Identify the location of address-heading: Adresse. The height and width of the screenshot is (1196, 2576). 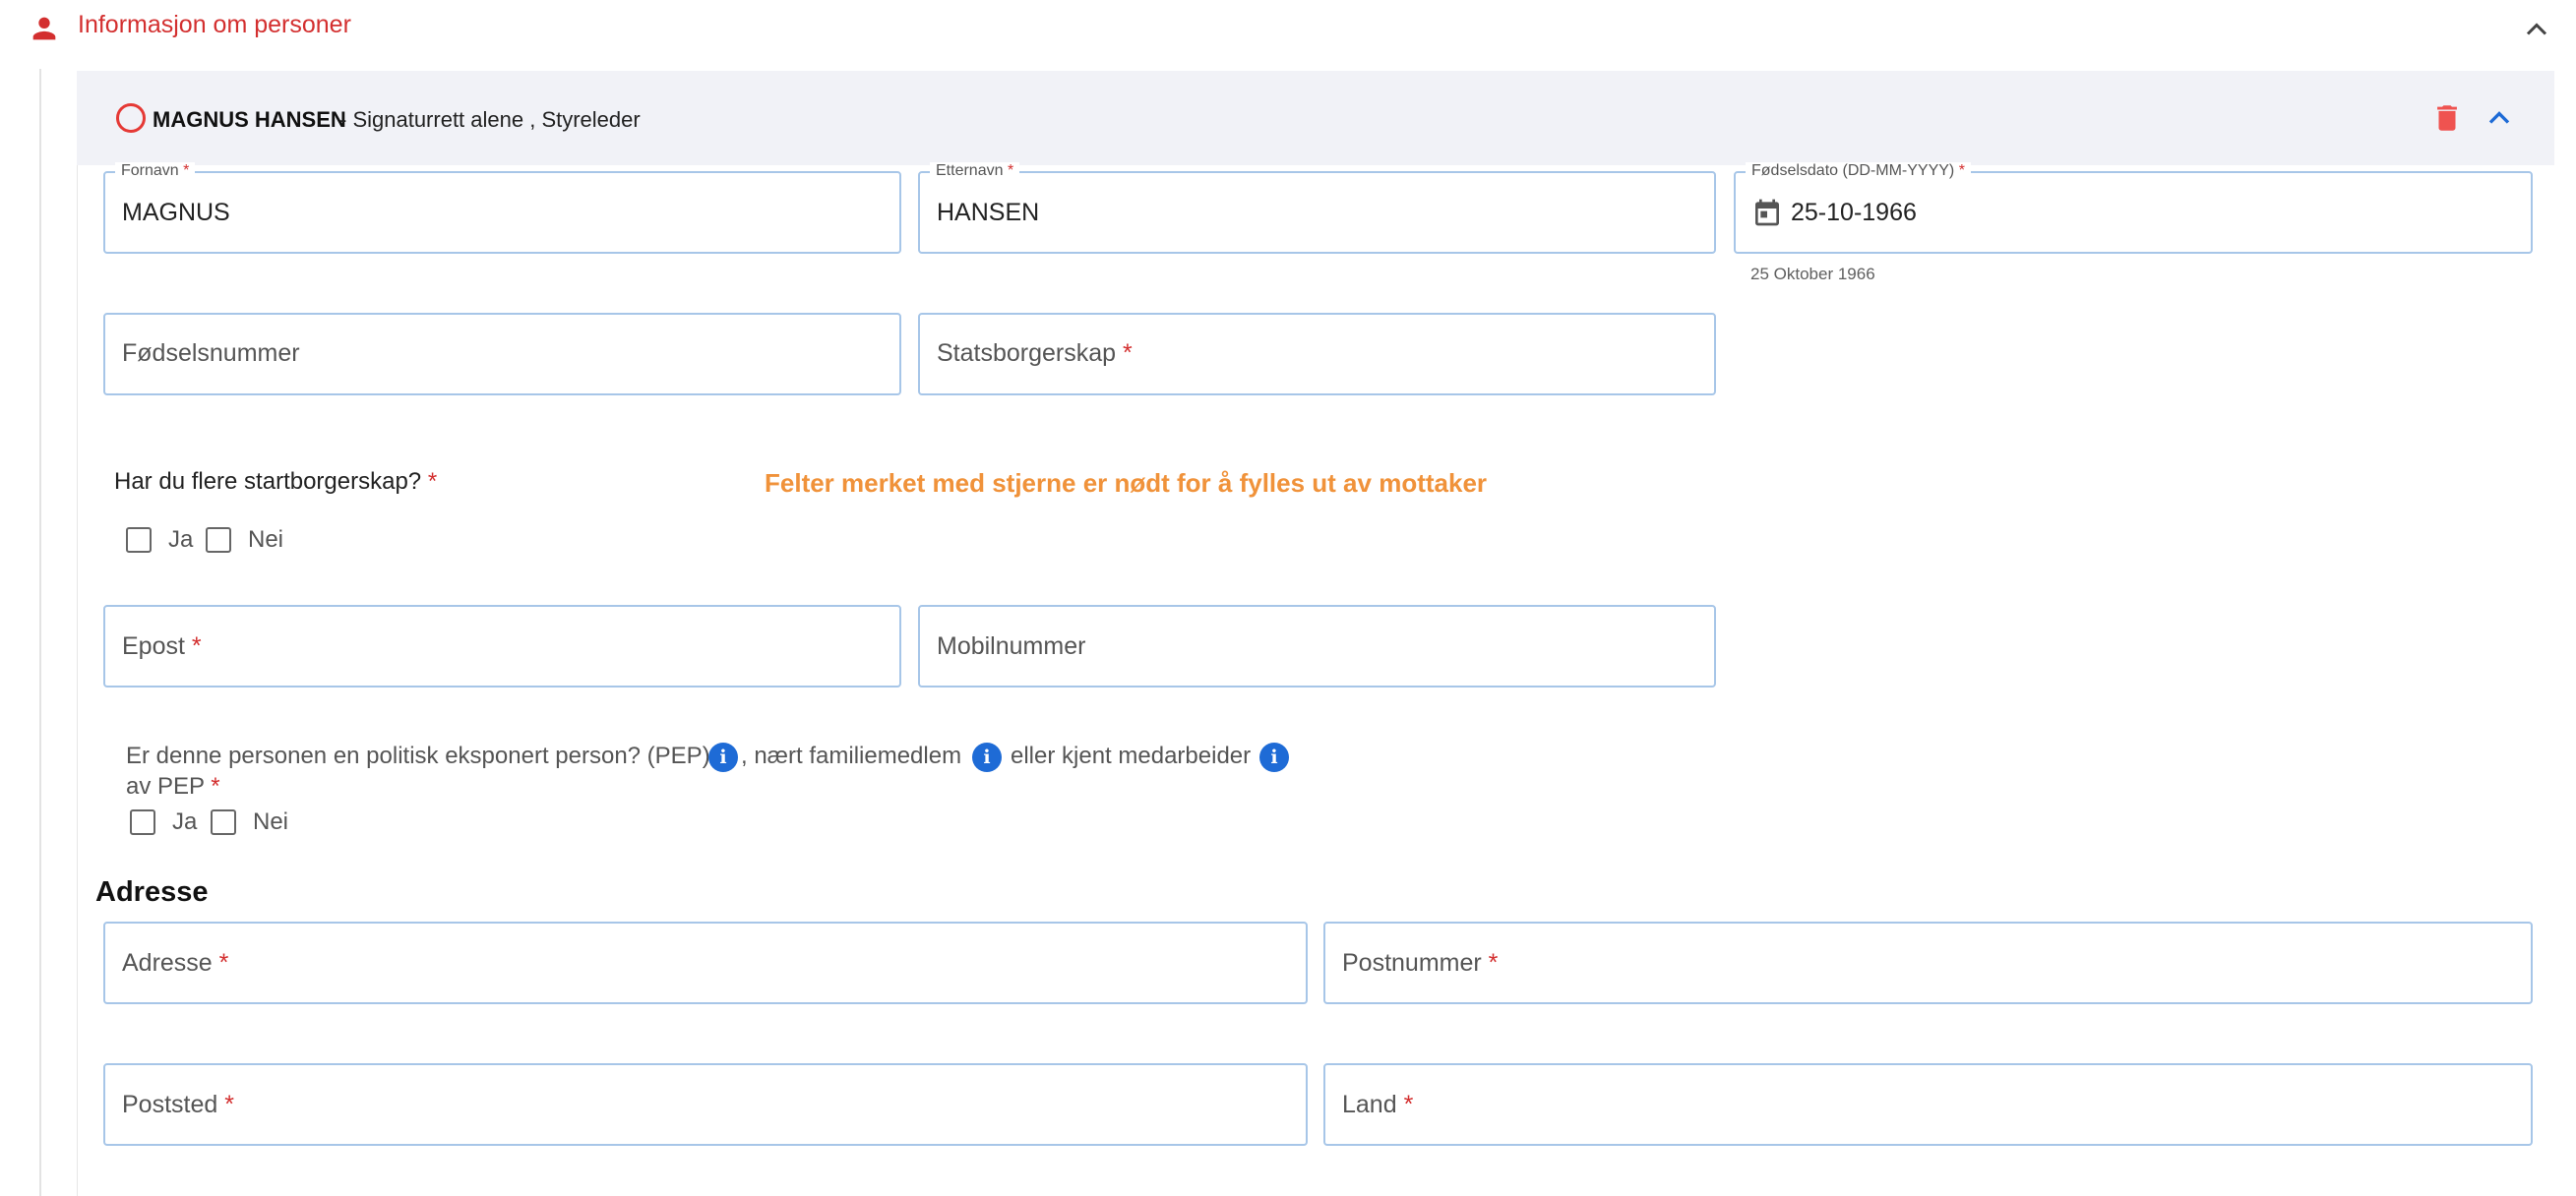
(152, 892).